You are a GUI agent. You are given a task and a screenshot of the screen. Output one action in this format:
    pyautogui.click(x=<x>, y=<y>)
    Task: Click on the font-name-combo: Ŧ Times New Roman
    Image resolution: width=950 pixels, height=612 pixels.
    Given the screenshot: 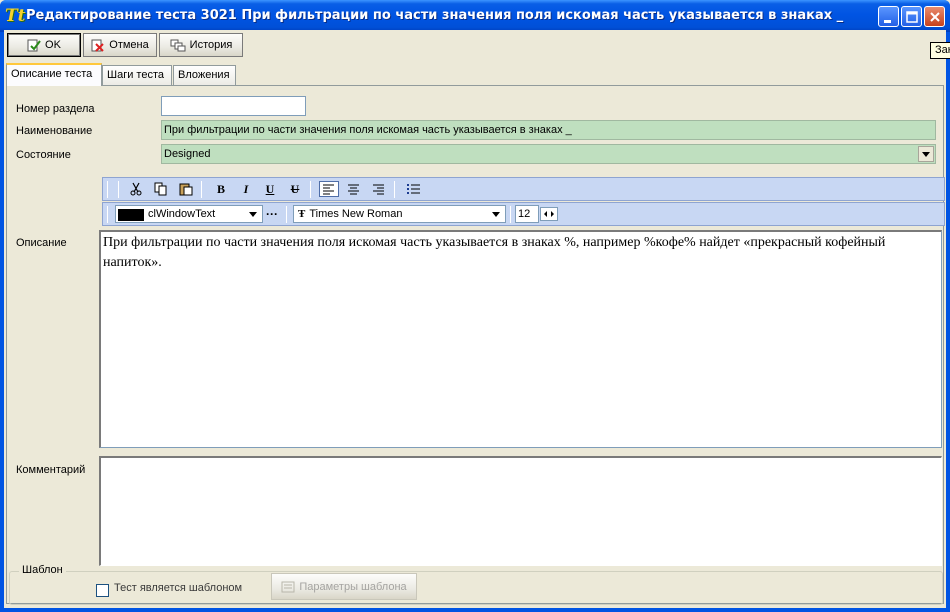 What is the action you would take?
    pyautogui.click(x=399, y=214)
    